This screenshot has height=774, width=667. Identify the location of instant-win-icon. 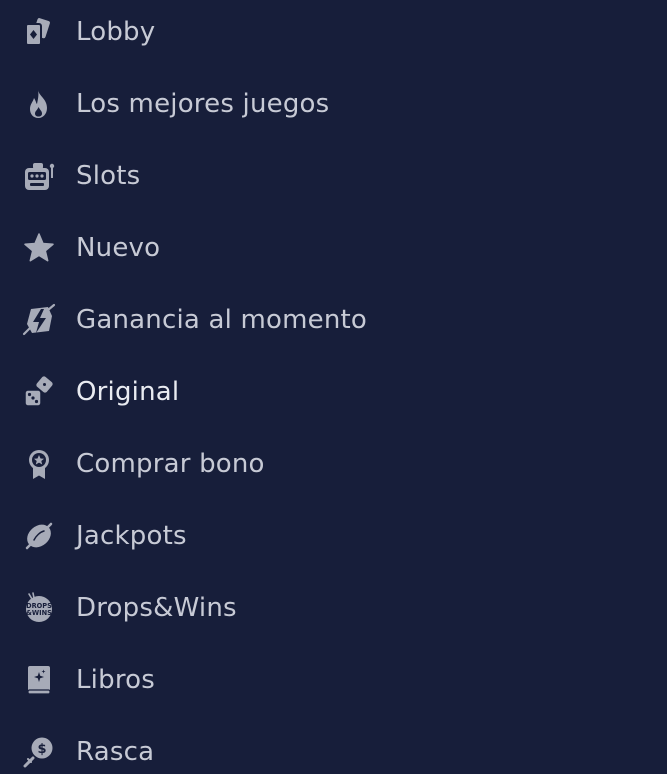
(39, 320).